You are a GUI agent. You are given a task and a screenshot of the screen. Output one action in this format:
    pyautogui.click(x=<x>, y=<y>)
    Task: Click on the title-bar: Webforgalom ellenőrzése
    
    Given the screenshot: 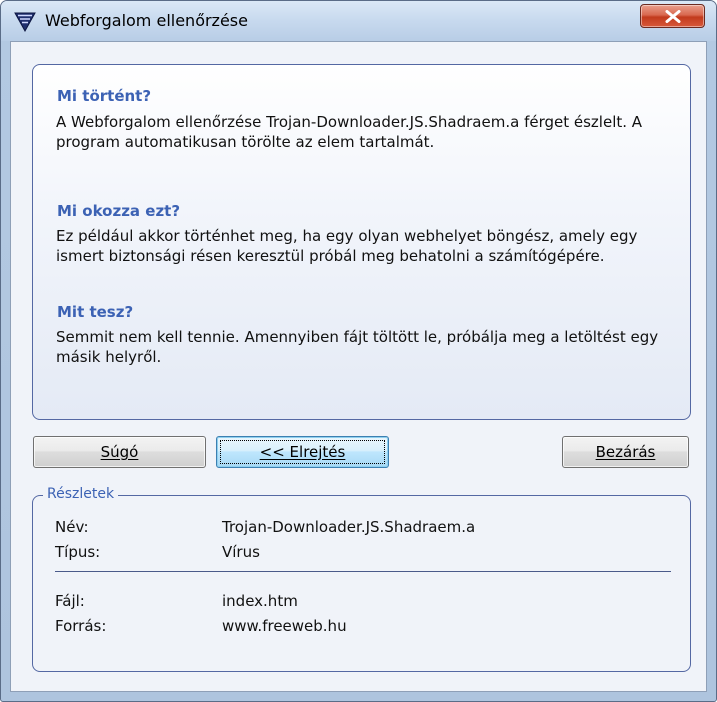 What is the action you would take?
    pyautogui.click(x=358, y=21)
    